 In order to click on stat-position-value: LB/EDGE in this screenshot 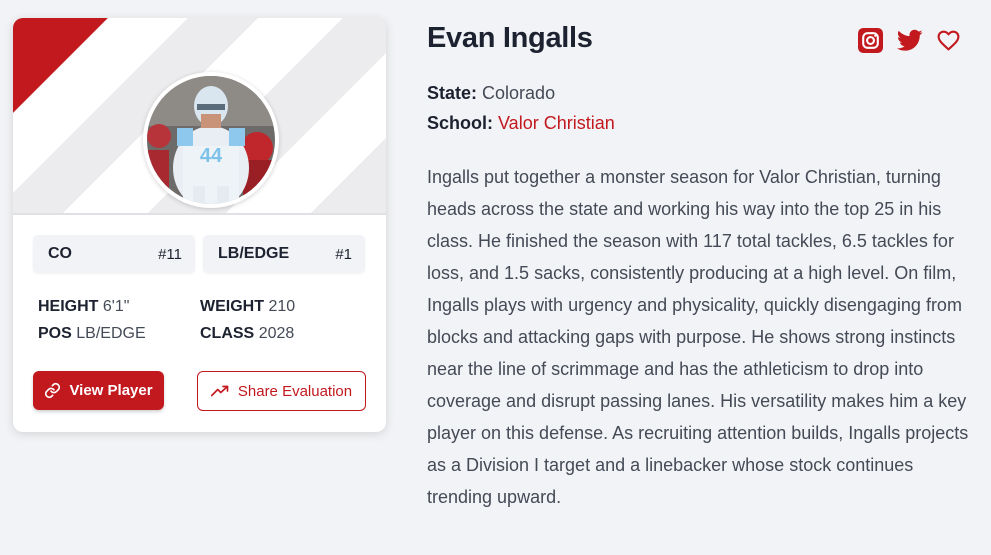, I will do `click(111, 333)`.